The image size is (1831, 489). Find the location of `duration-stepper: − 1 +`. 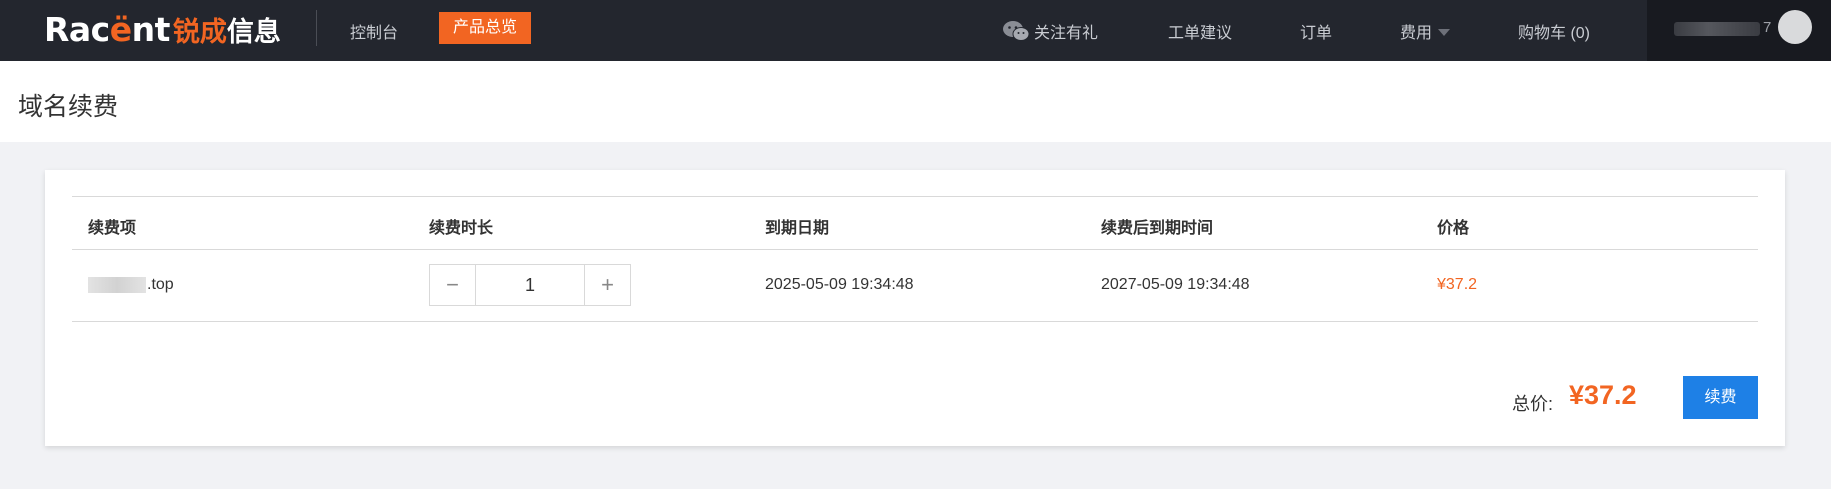

duration-stepper: − 1 + is located at coordinates (530, 285).